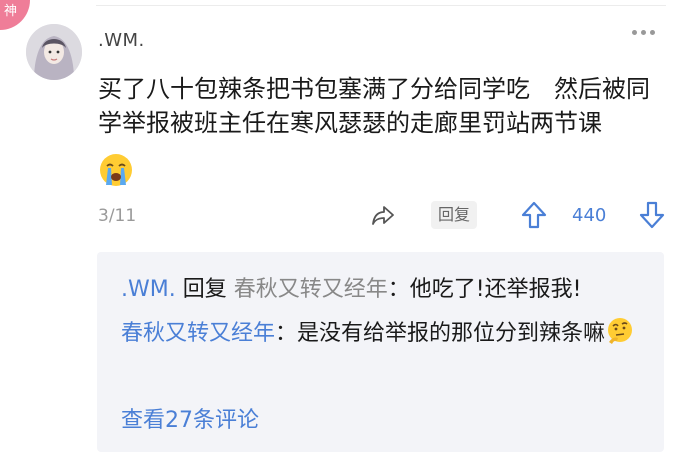 The image size is (690, 470). I want to click on reply-item: .WM. 回复 春秋又转又经年：他吃了!还举报我!, so click(381, 290).